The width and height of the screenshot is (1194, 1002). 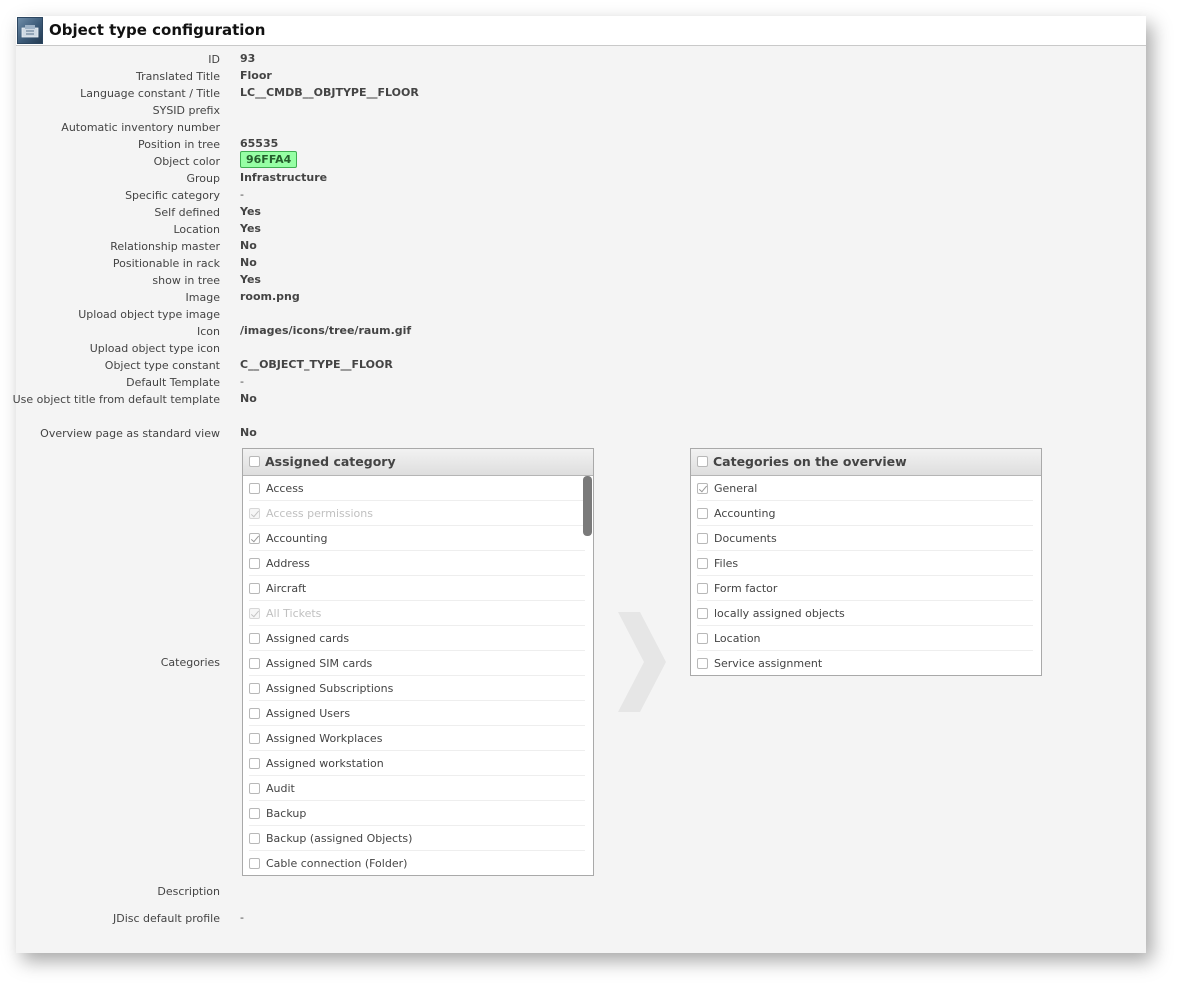 I want to click on overview-item-service-assignment: Service assignment, so click(x=866, y=663).